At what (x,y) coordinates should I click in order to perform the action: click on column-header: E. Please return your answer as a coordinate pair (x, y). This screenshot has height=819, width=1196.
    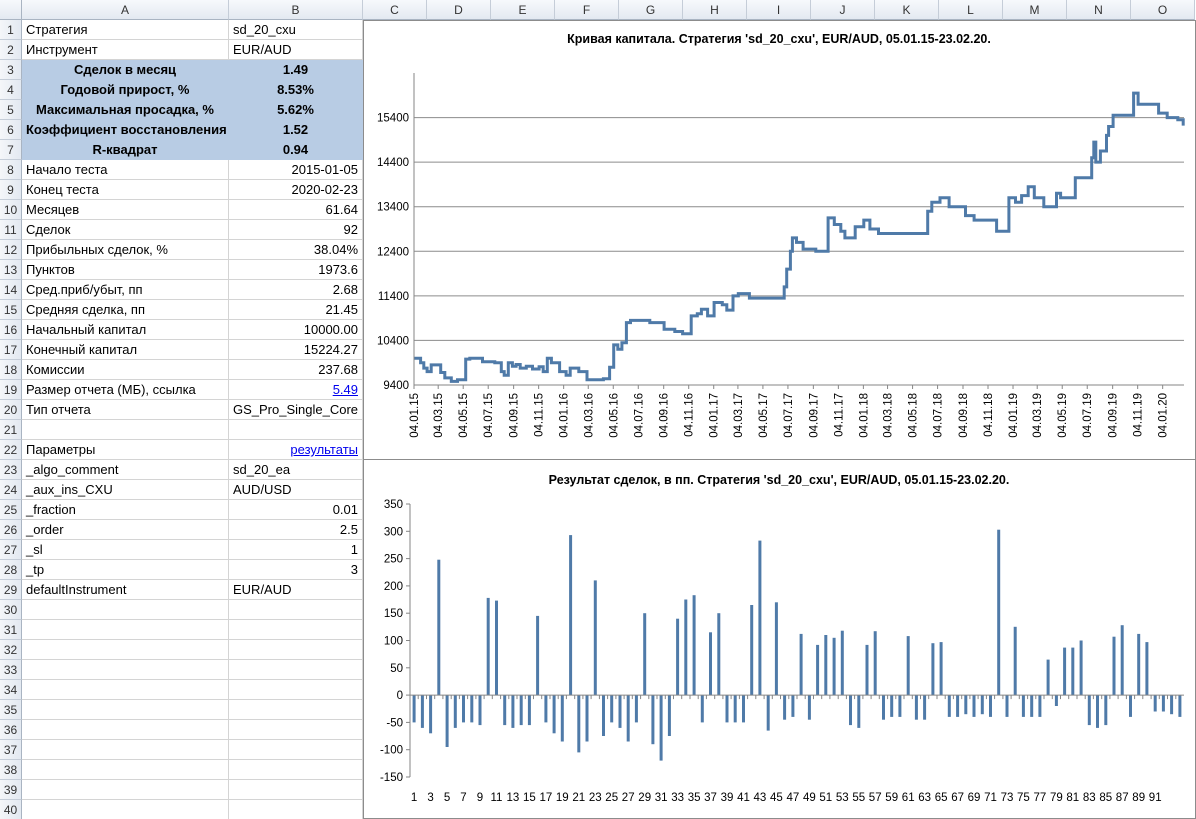
    Looking at the image, I should click on (523, 10).